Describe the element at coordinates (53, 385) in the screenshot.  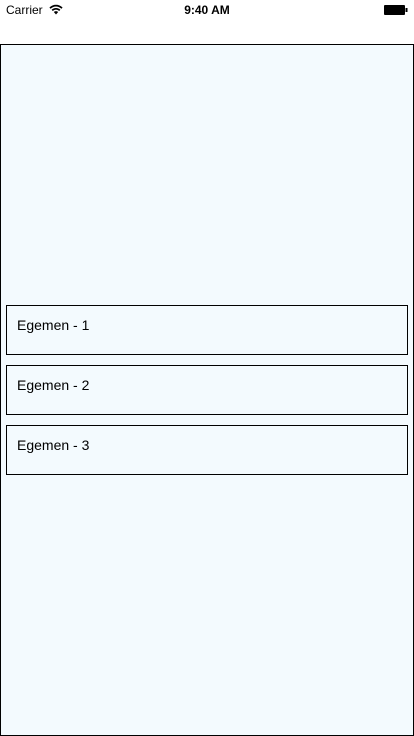
I see `list-item-label: Egemen - 2` at that location.